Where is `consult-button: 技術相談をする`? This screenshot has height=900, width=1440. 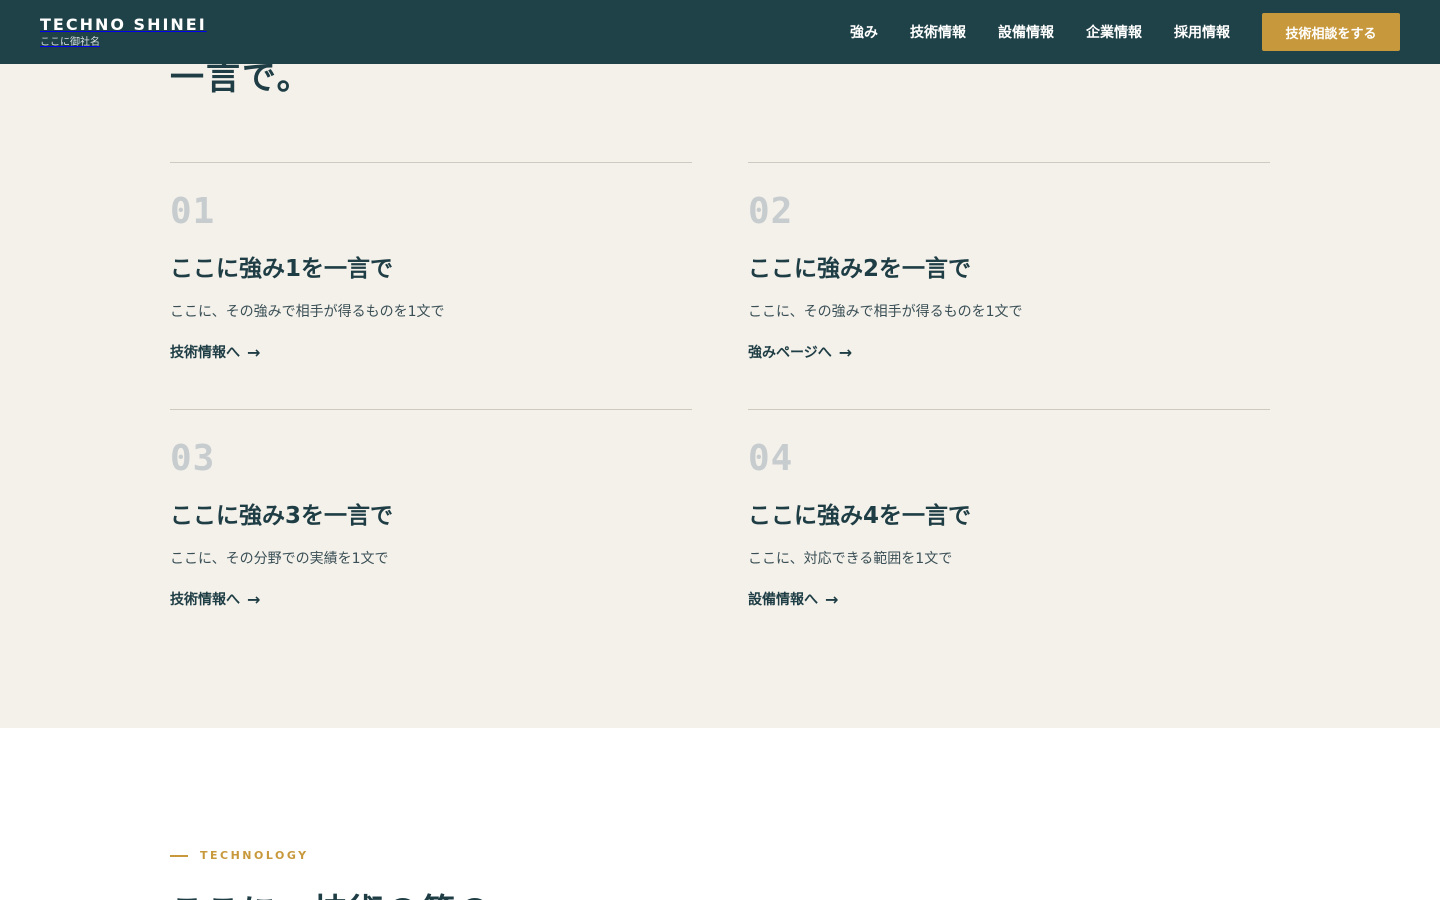 consult-button: 技術相談をする is located at coordinates (1331, 32).